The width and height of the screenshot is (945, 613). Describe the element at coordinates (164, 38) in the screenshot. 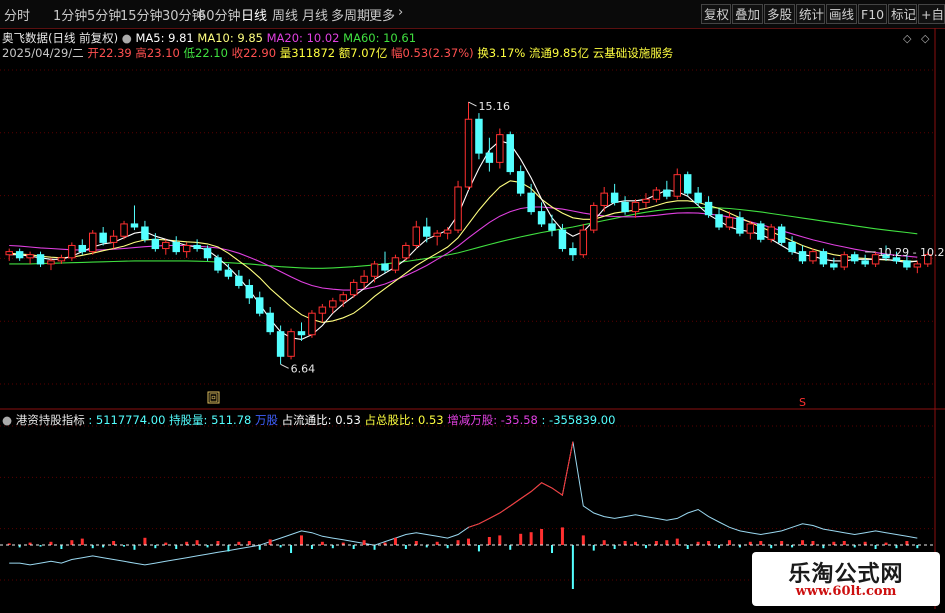

I see `ma5-label: MA5: 9.81` at that location.